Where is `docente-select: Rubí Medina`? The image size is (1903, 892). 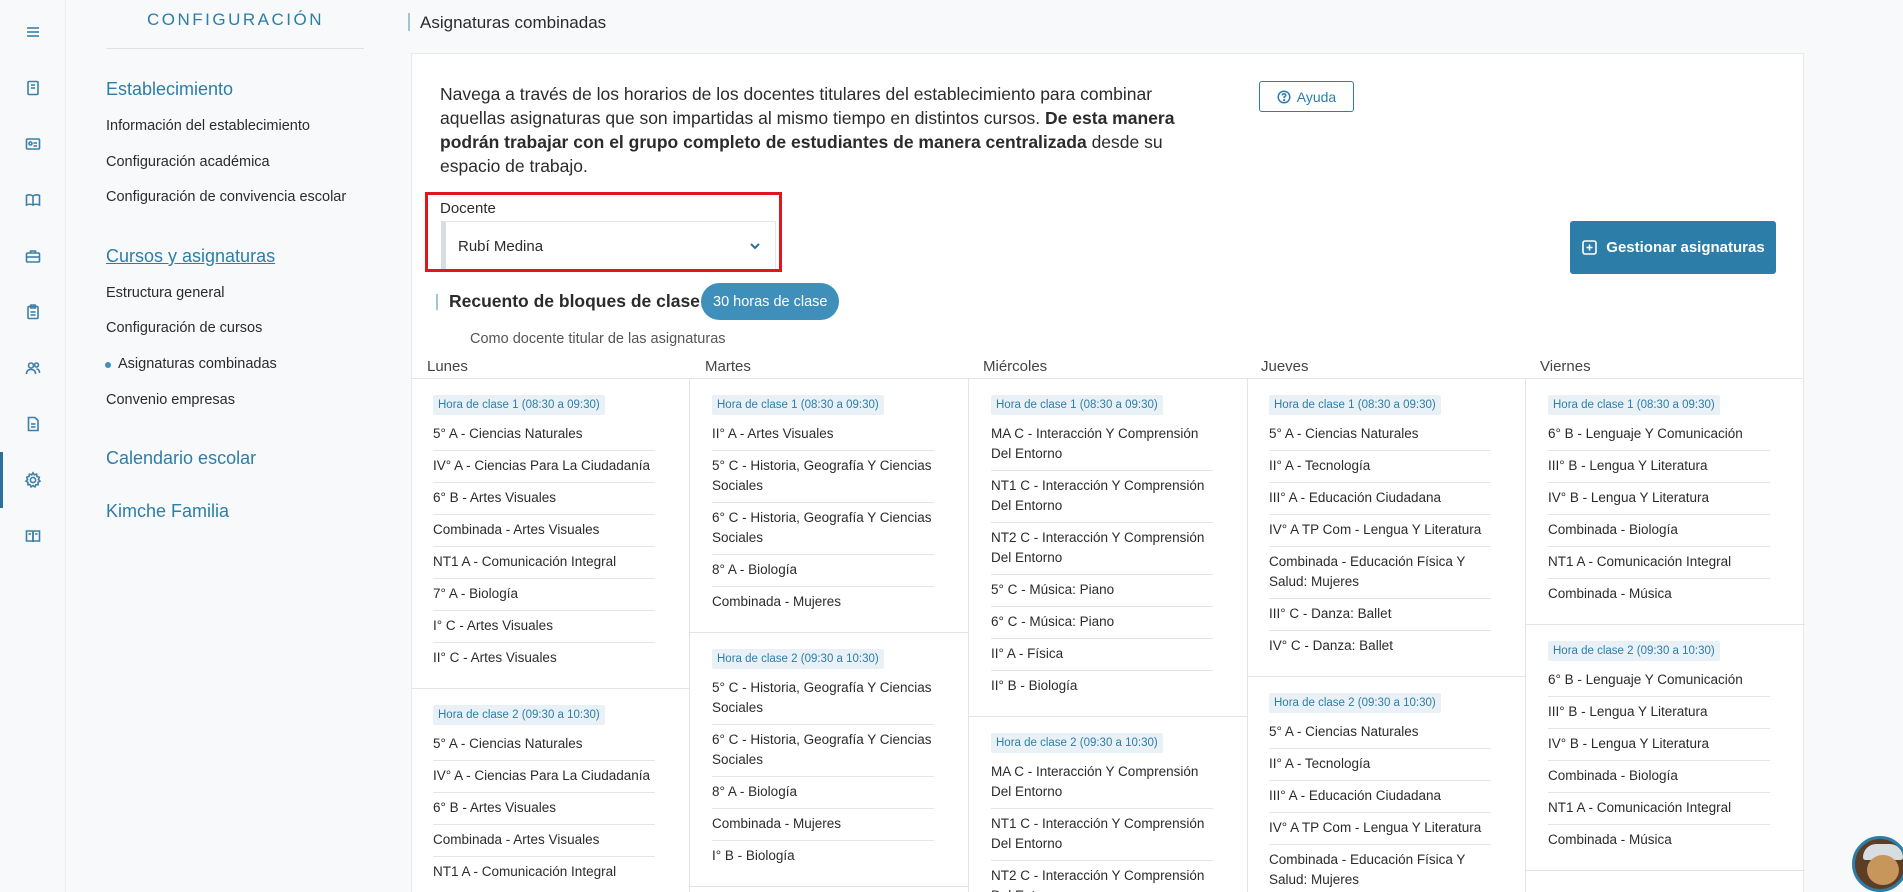
docente-select: Rubí Medina is located at coordinates (608, 246).